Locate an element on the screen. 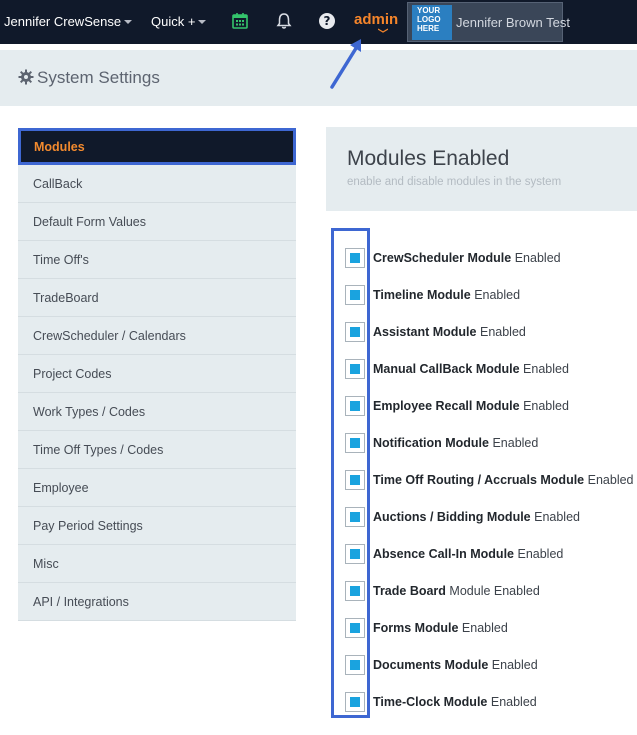 The image size is (637, 735). module-name: Employee Recall Module is located at coordinates (446, 406).